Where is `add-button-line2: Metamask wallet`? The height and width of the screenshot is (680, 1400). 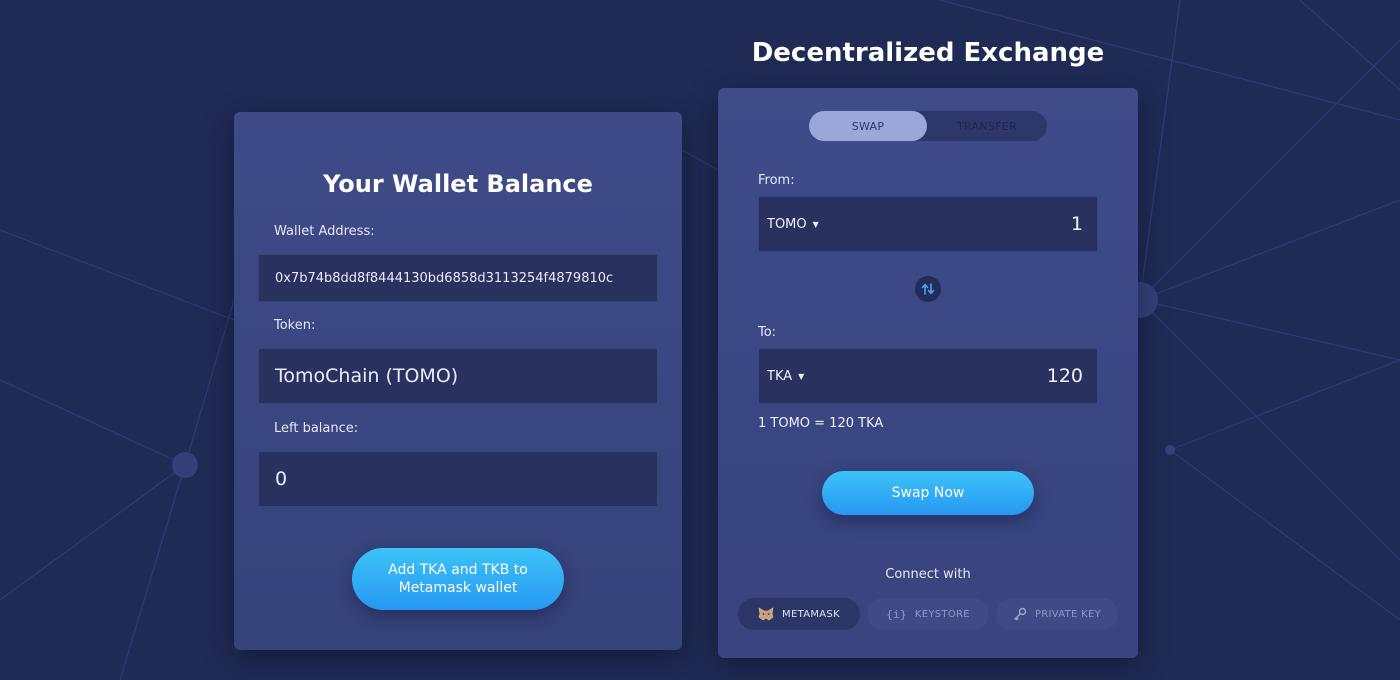 add-button-line2: Metamask wallet is located at coordinates (458, 588).